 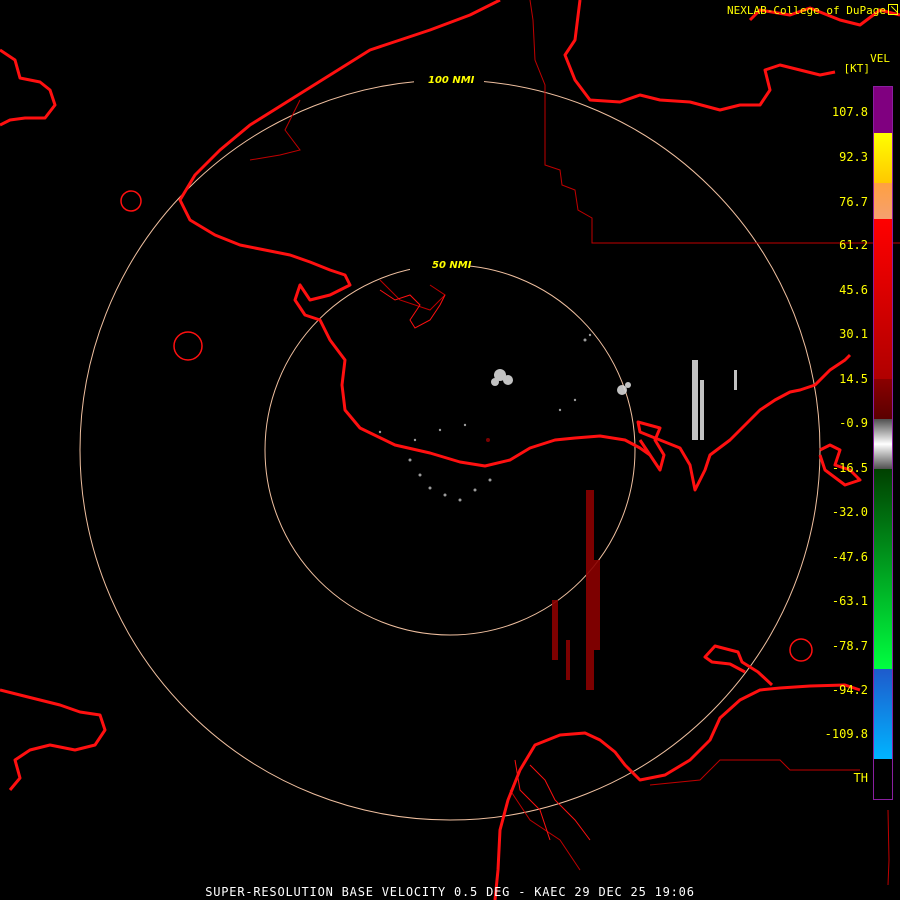 I want to click on legend-seg-purple, so click(x=883, y=110).